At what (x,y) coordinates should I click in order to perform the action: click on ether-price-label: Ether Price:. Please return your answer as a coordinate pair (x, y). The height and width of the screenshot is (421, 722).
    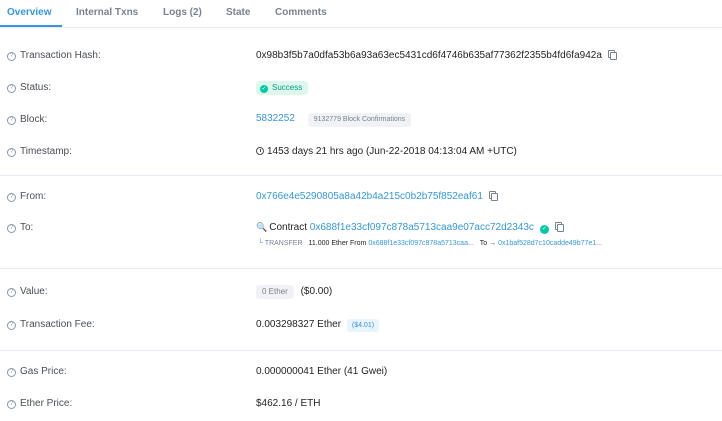
    Looking at the image, I should click on (46, 403).